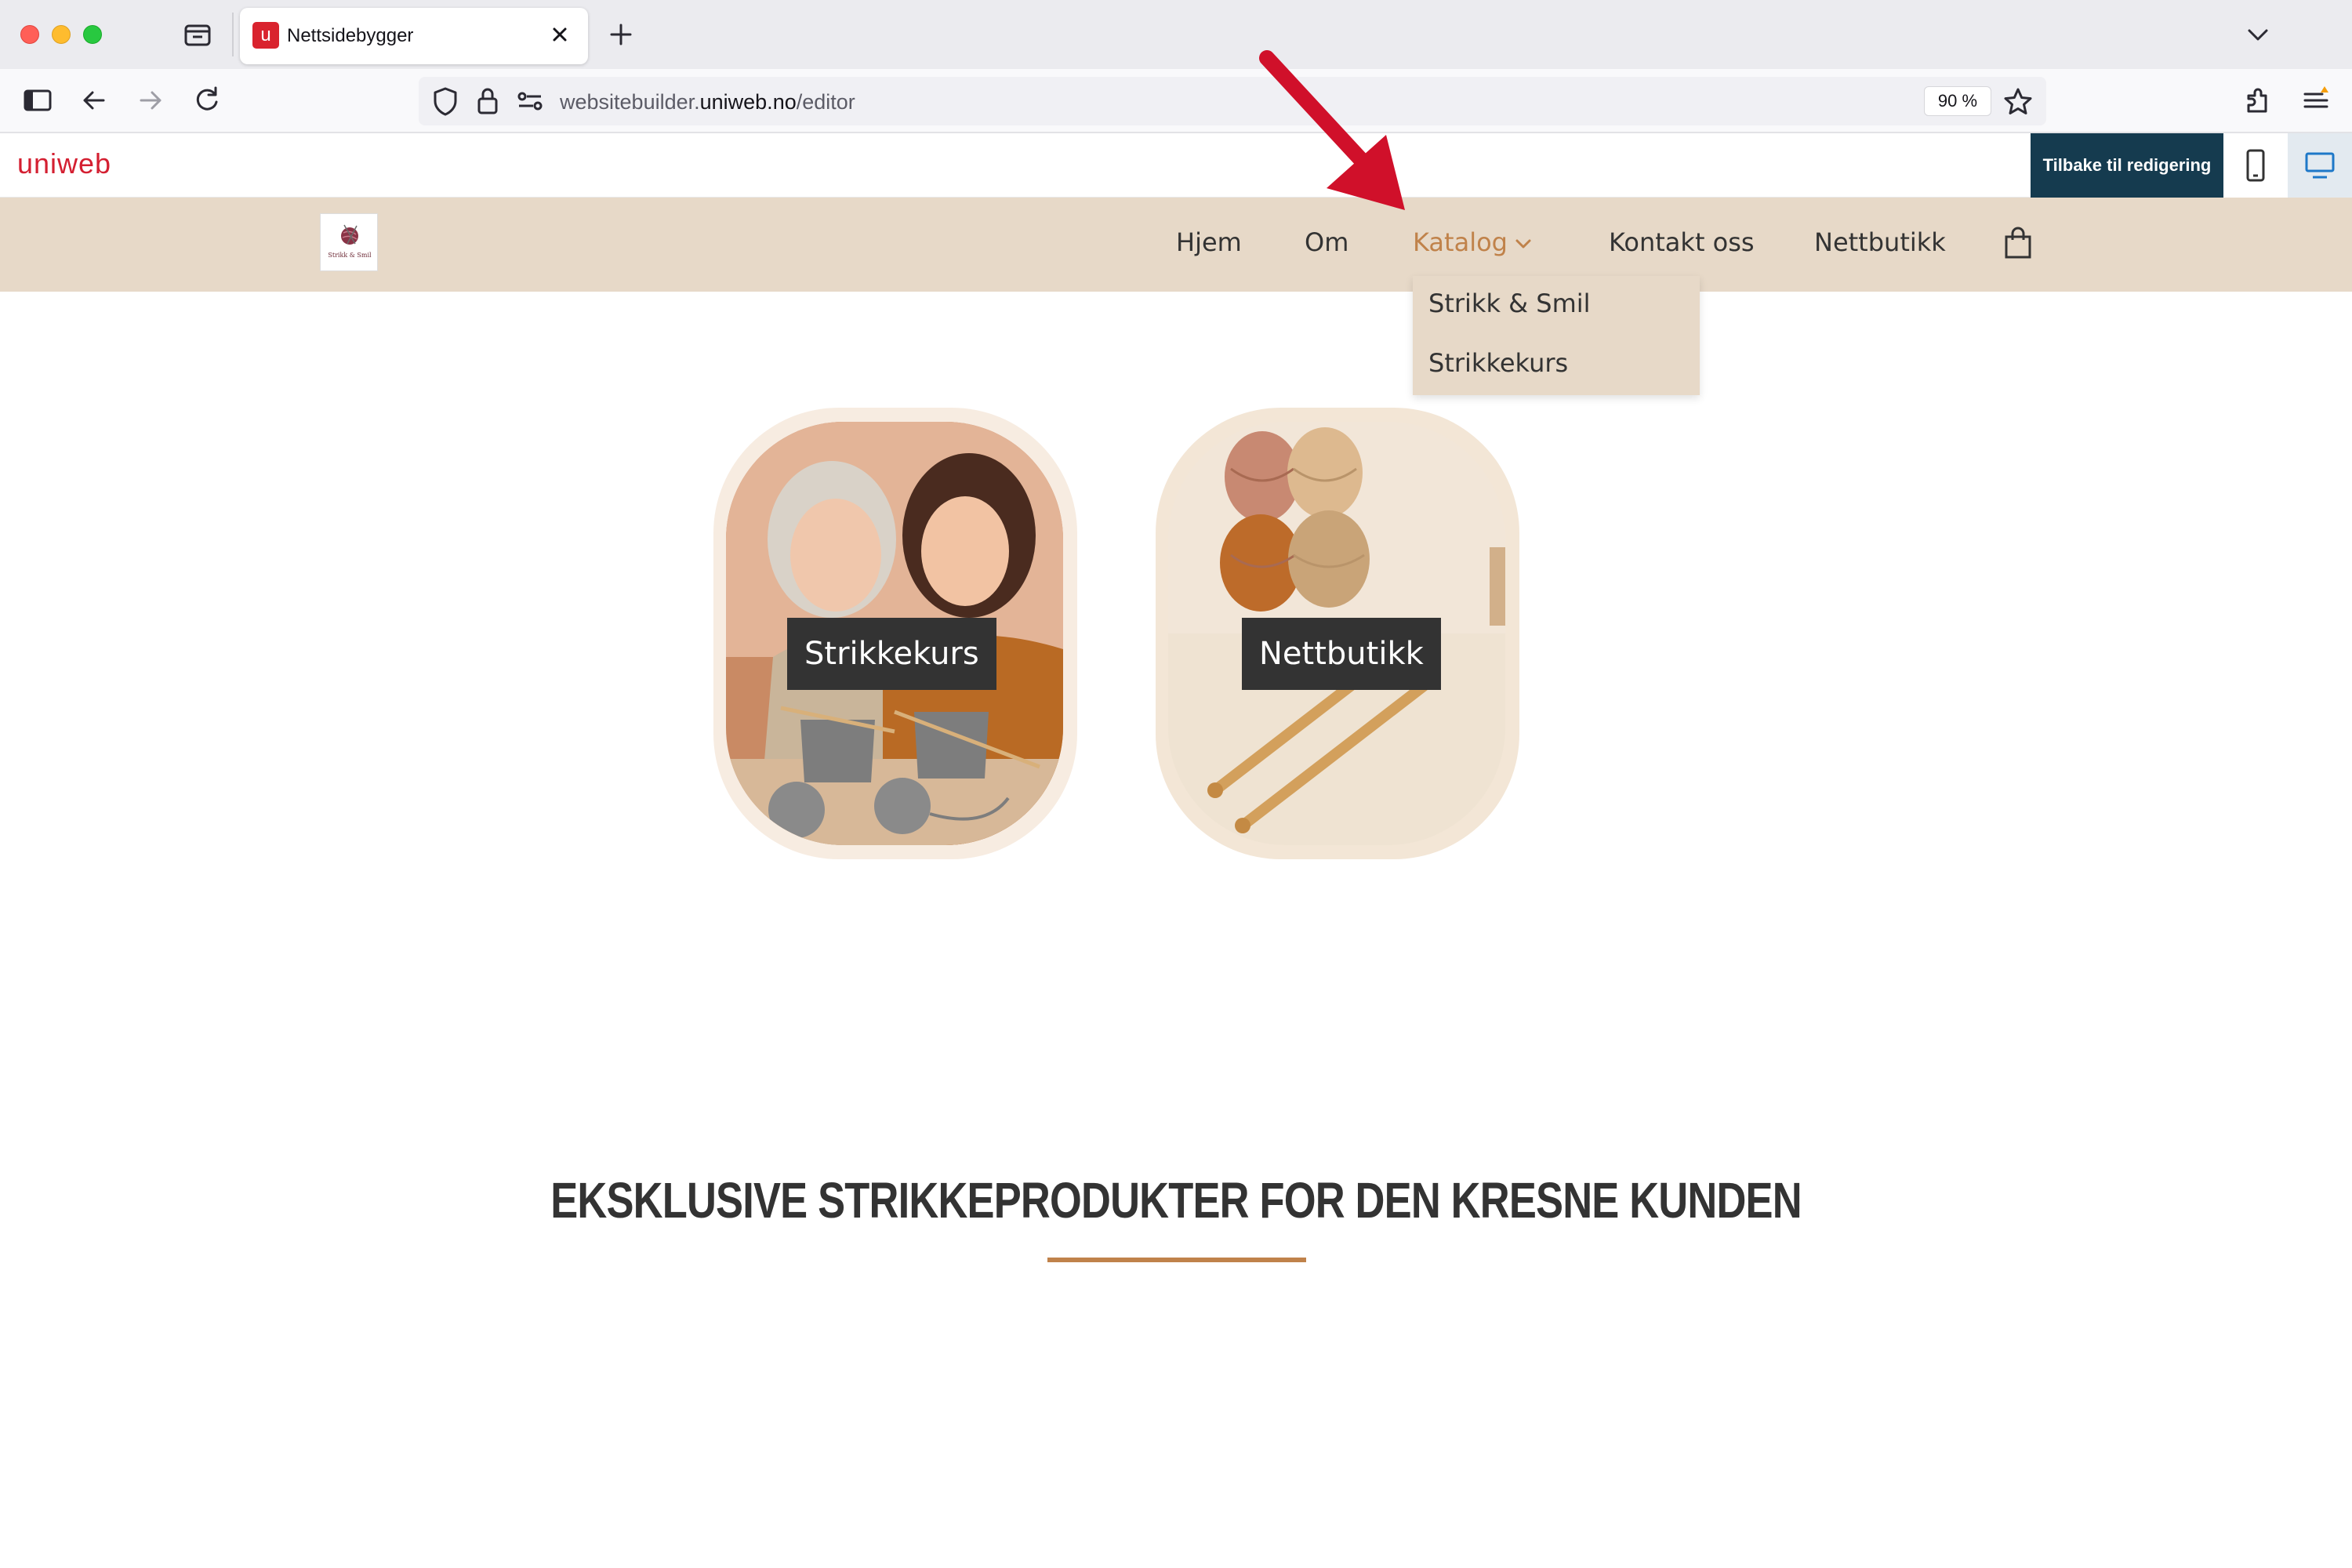 This screenshot has width=2352, height=1568. What do you see at coordinates (621, 34) in the screenshot?
I see `plus-icon` at bounding box center [621, 34].